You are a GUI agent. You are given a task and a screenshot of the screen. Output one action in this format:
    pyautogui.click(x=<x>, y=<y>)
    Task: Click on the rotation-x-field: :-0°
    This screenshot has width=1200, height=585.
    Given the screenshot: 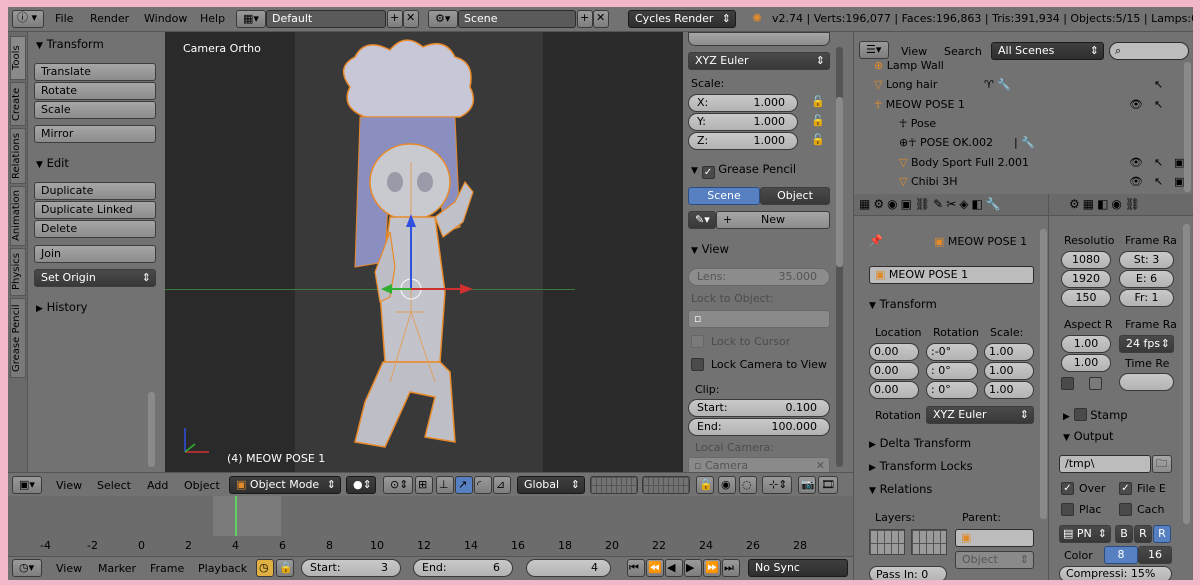 What is the action you would take?
    pyautogui.click(x=952, y=352)
    